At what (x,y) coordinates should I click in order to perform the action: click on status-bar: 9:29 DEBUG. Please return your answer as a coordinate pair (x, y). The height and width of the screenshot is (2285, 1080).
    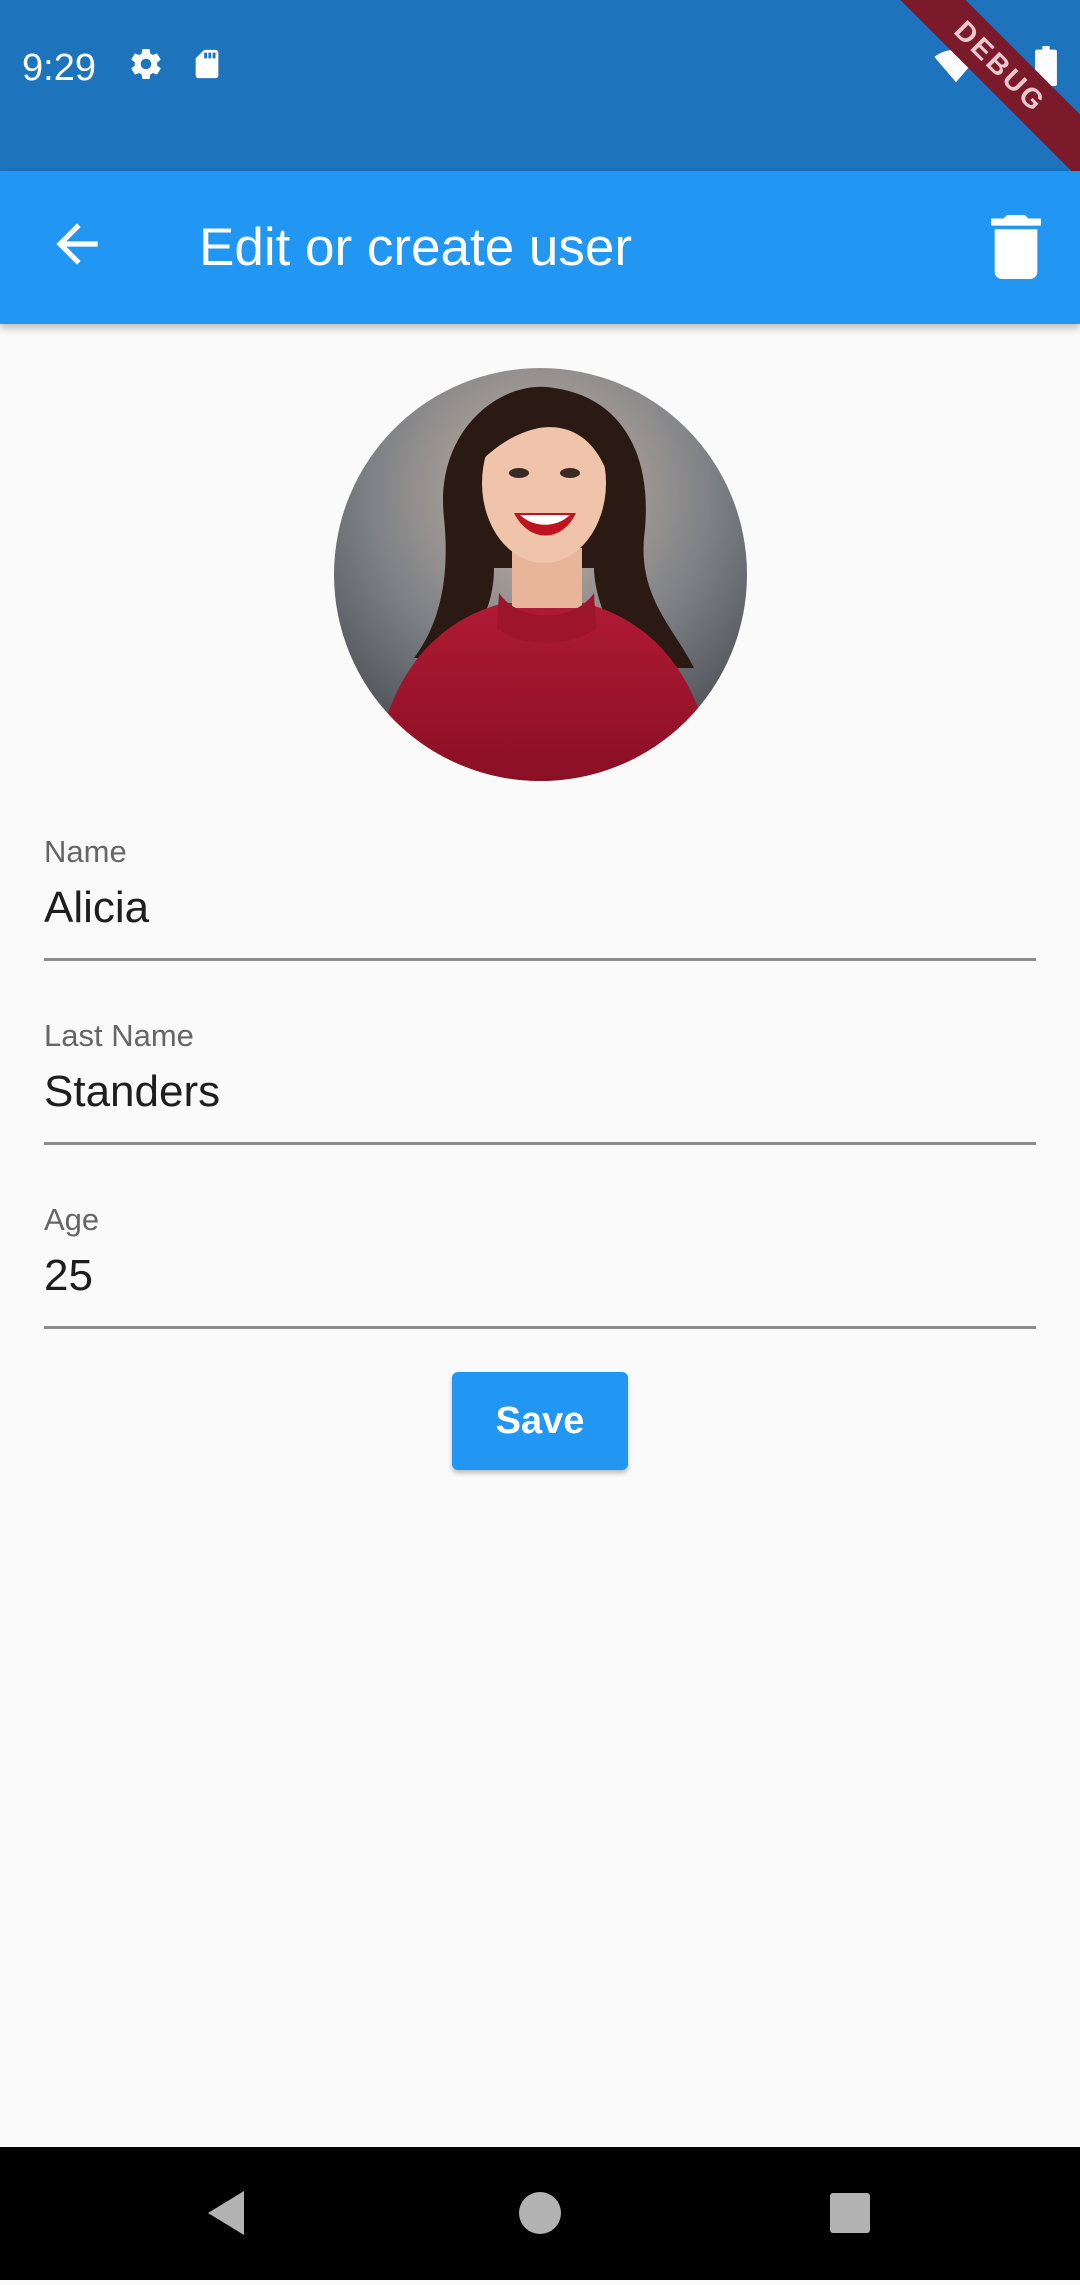
    Looking at the image, I should click on (540, 95).